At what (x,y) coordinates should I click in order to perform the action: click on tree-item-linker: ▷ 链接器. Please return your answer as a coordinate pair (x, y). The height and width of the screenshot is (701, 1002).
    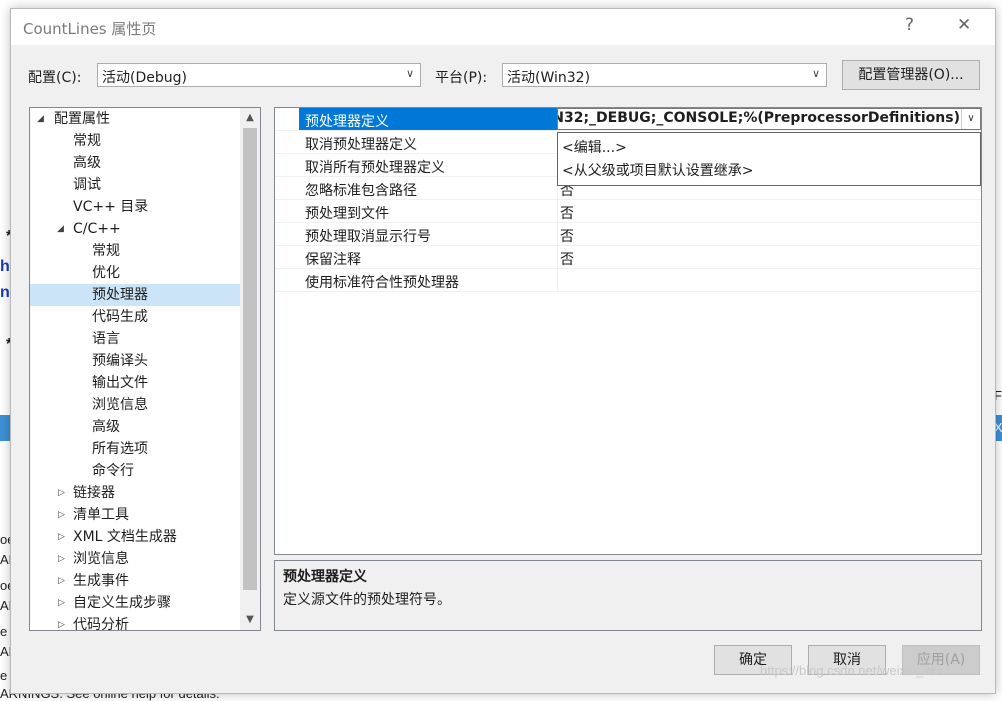
    Looking at the image, I should click on (135, 493).